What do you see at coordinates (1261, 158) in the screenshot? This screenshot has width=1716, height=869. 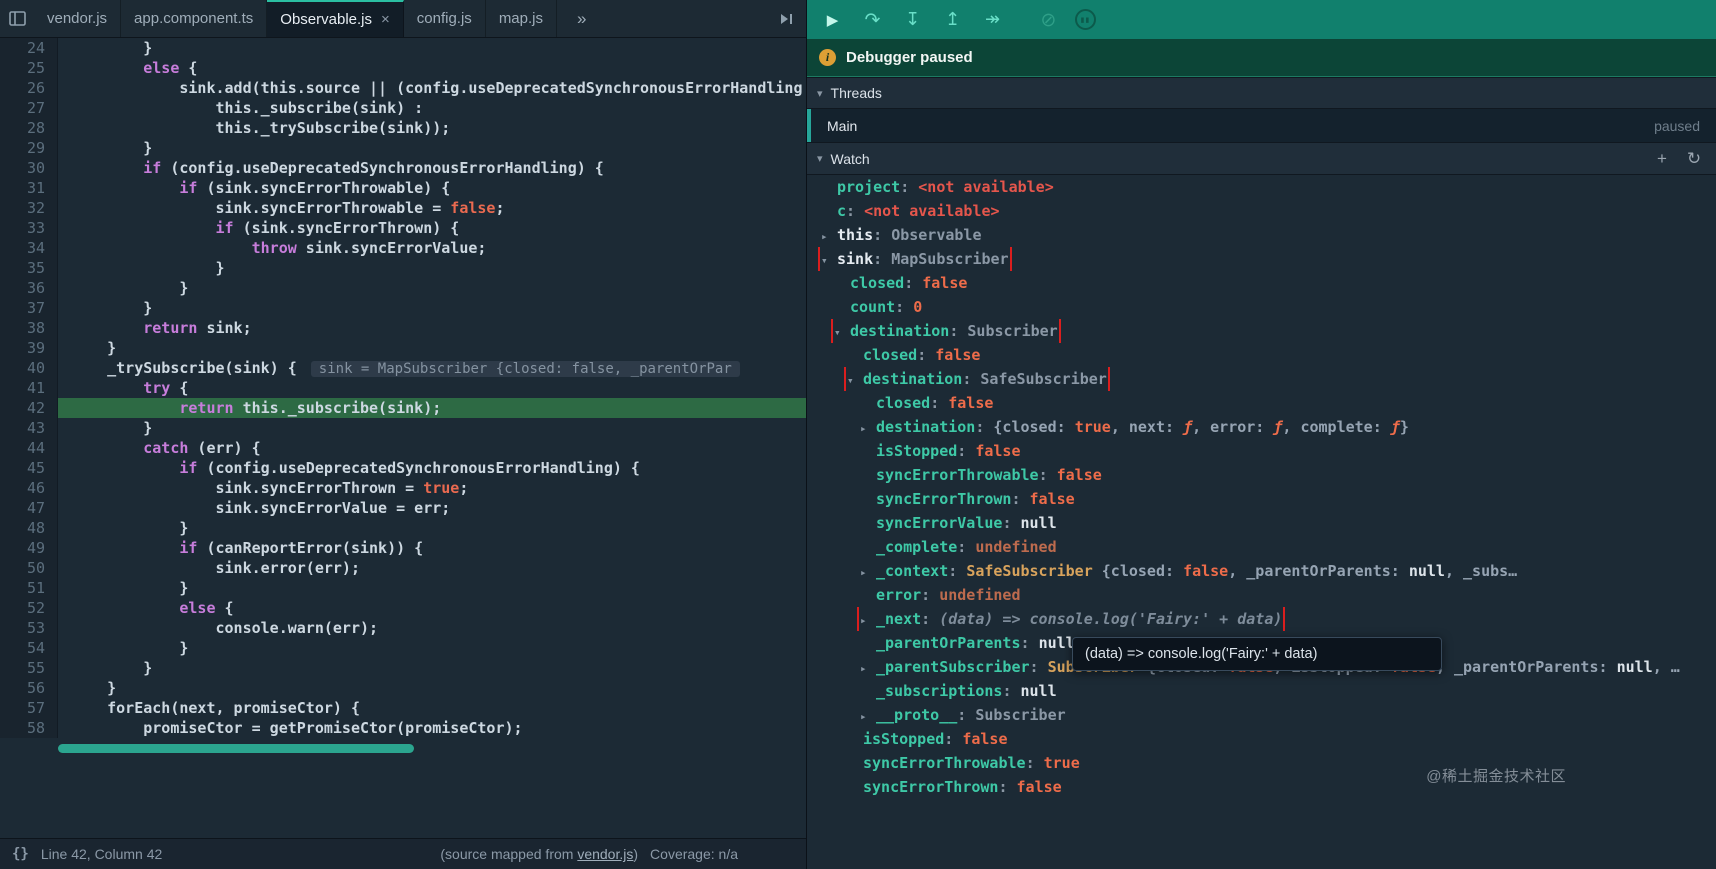 I see `watch-section-header: ▾ Watch + ↻` at bounding box center [1261, 158].